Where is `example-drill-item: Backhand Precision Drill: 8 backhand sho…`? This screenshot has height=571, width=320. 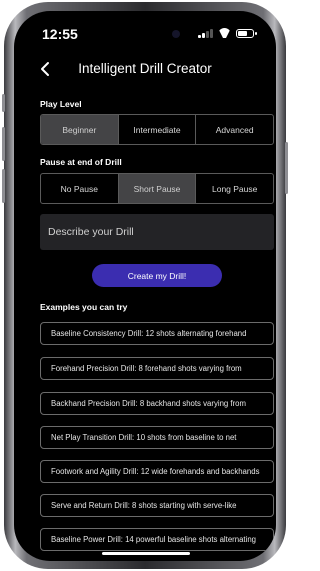 example-drill-item: Backhand Precision Drill: 8 backhand sho… is located at coordinates (157, 403).